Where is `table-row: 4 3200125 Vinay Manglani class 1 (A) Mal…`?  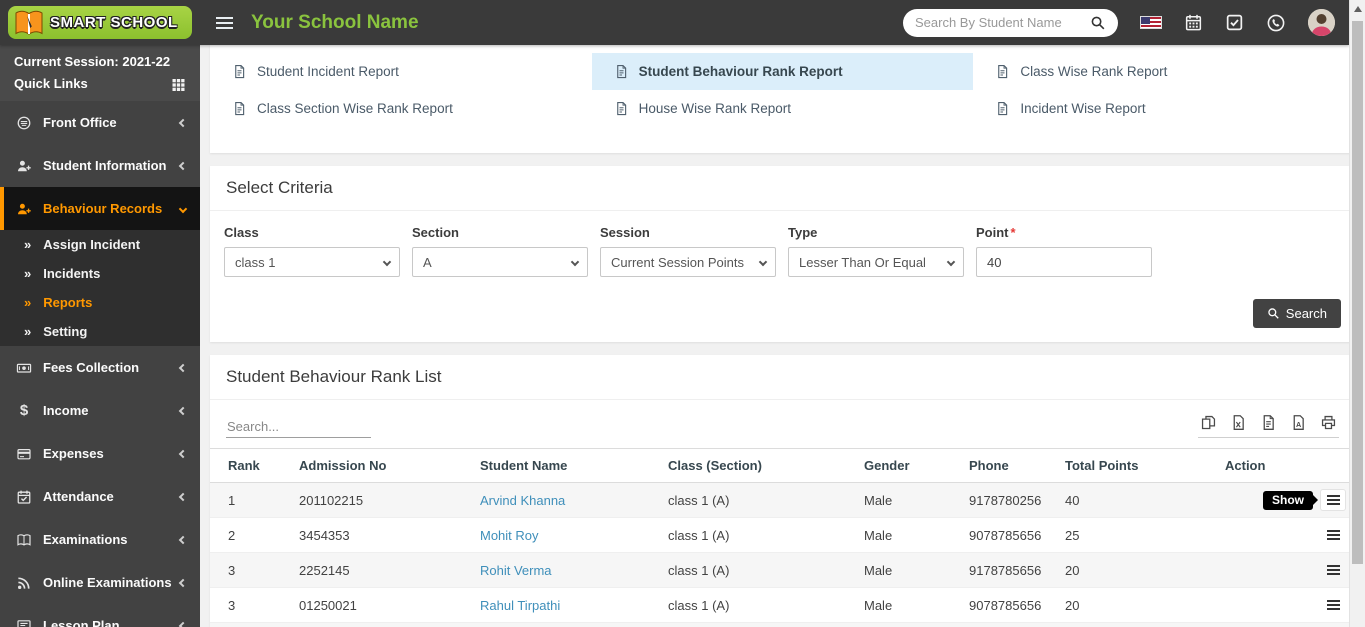 table-row: 4 3200125 Vinay Manglani class 1 (A) Mal… is located at coordinates (782, 624).